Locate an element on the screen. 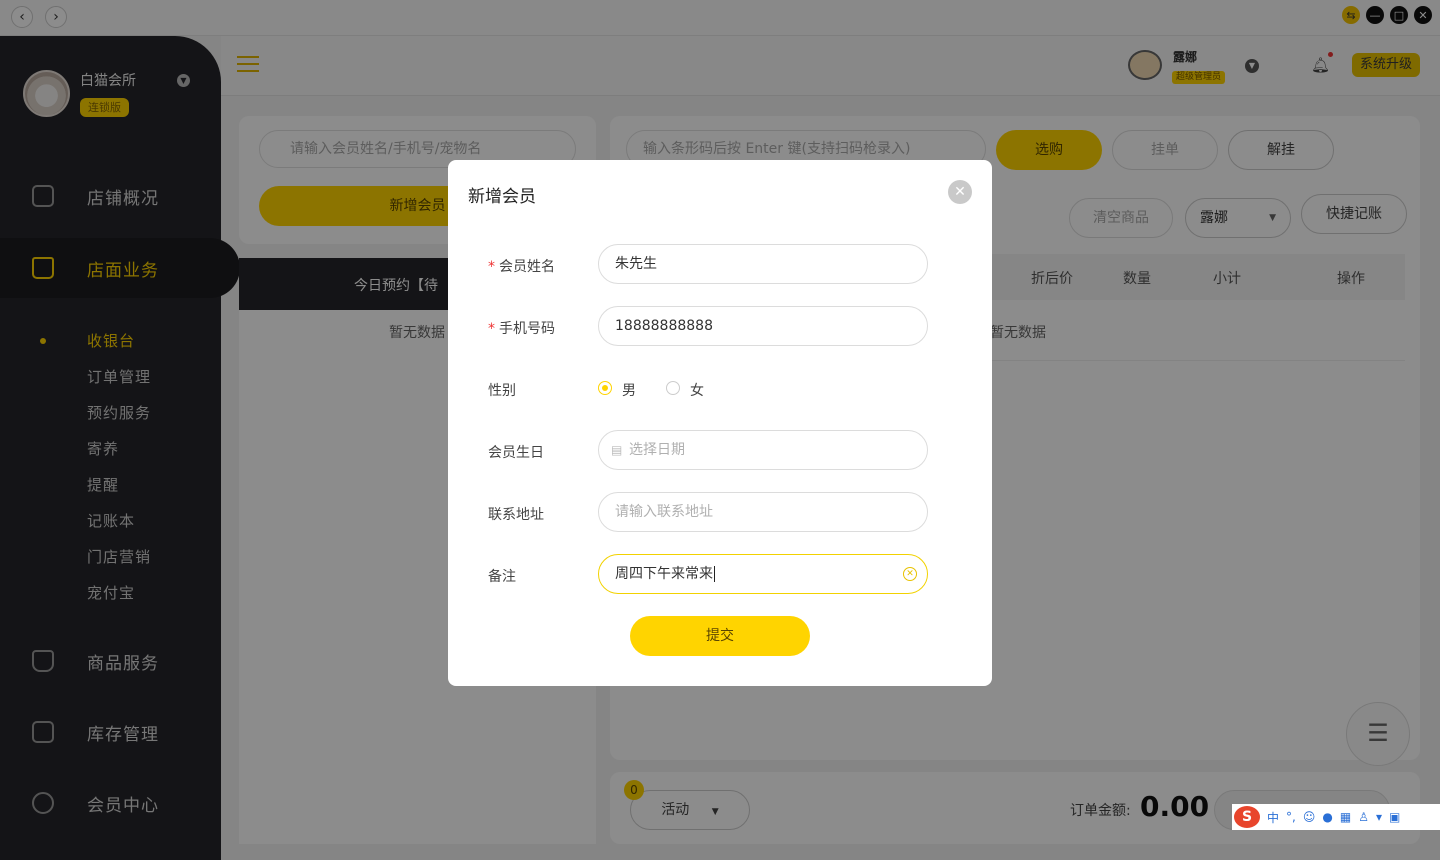  submit-button: 提交 is located at coordinates (720, 636).